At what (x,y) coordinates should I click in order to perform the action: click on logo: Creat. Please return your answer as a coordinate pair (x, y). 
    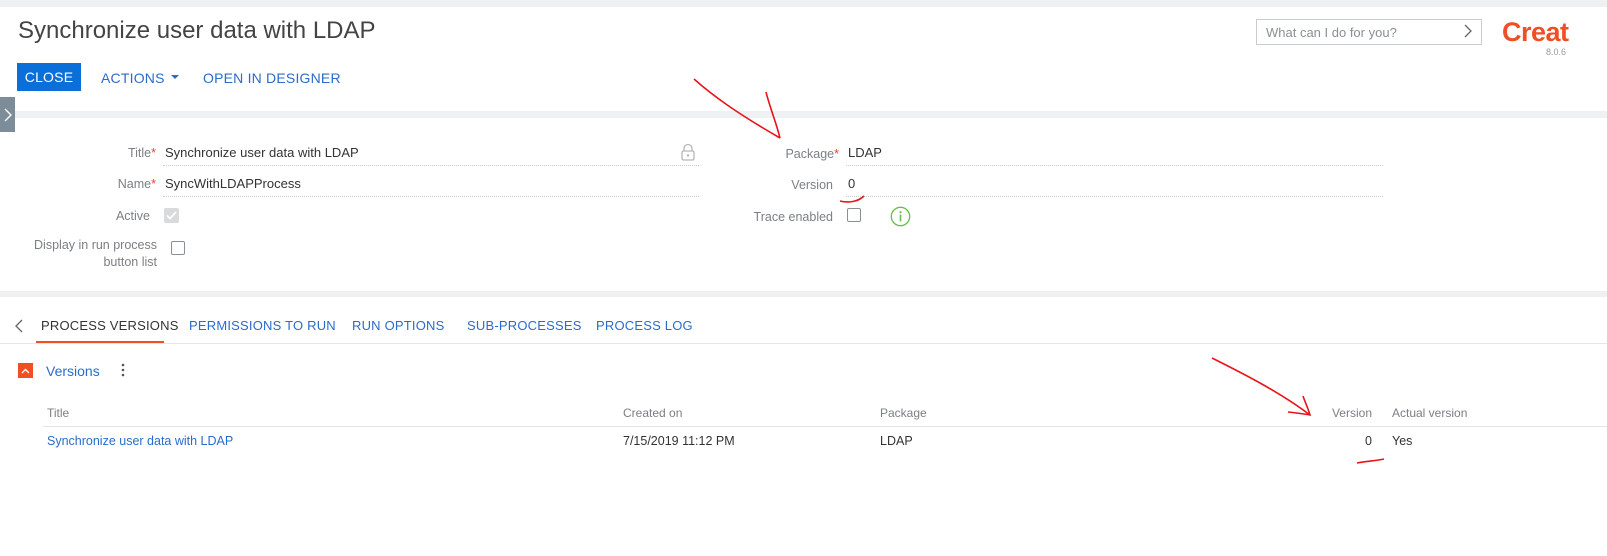
    Looking at the image, I should click on (1535, 32).